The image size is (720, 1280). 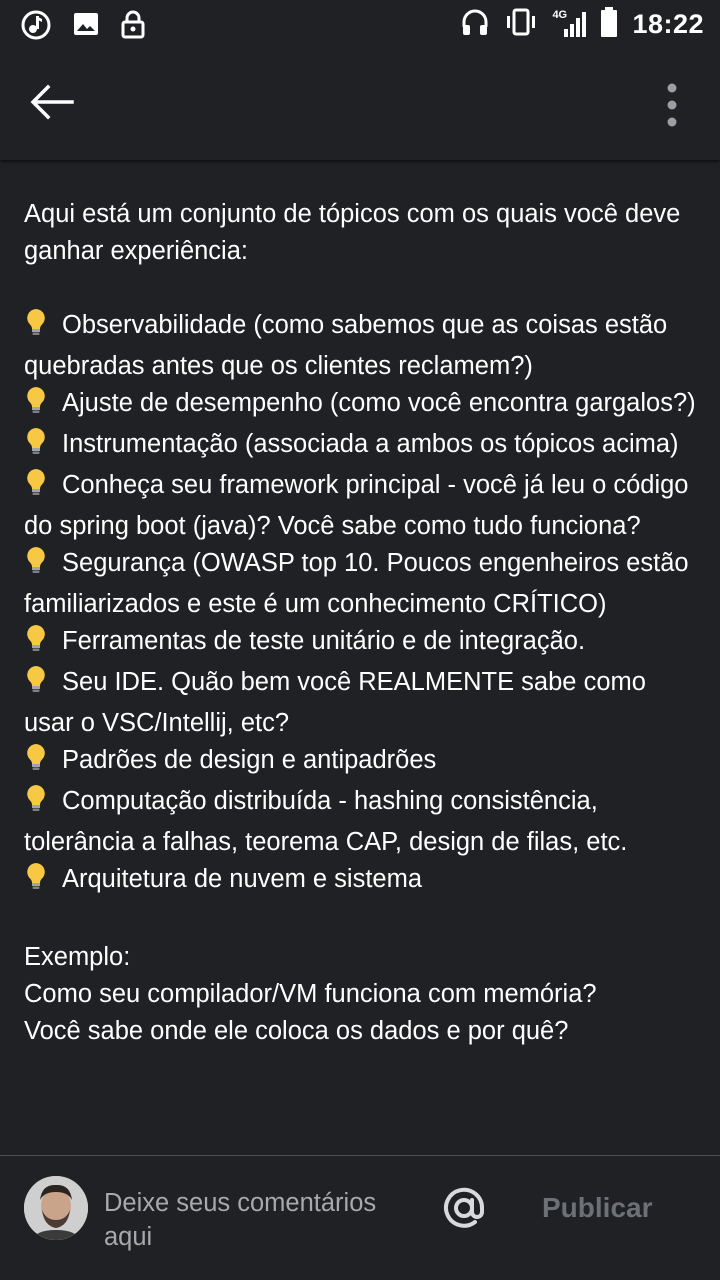 What do you see at coordinates (52, 102) in the screenshot?
I see `arrow-left-icon` at bounding box center [52, 102].